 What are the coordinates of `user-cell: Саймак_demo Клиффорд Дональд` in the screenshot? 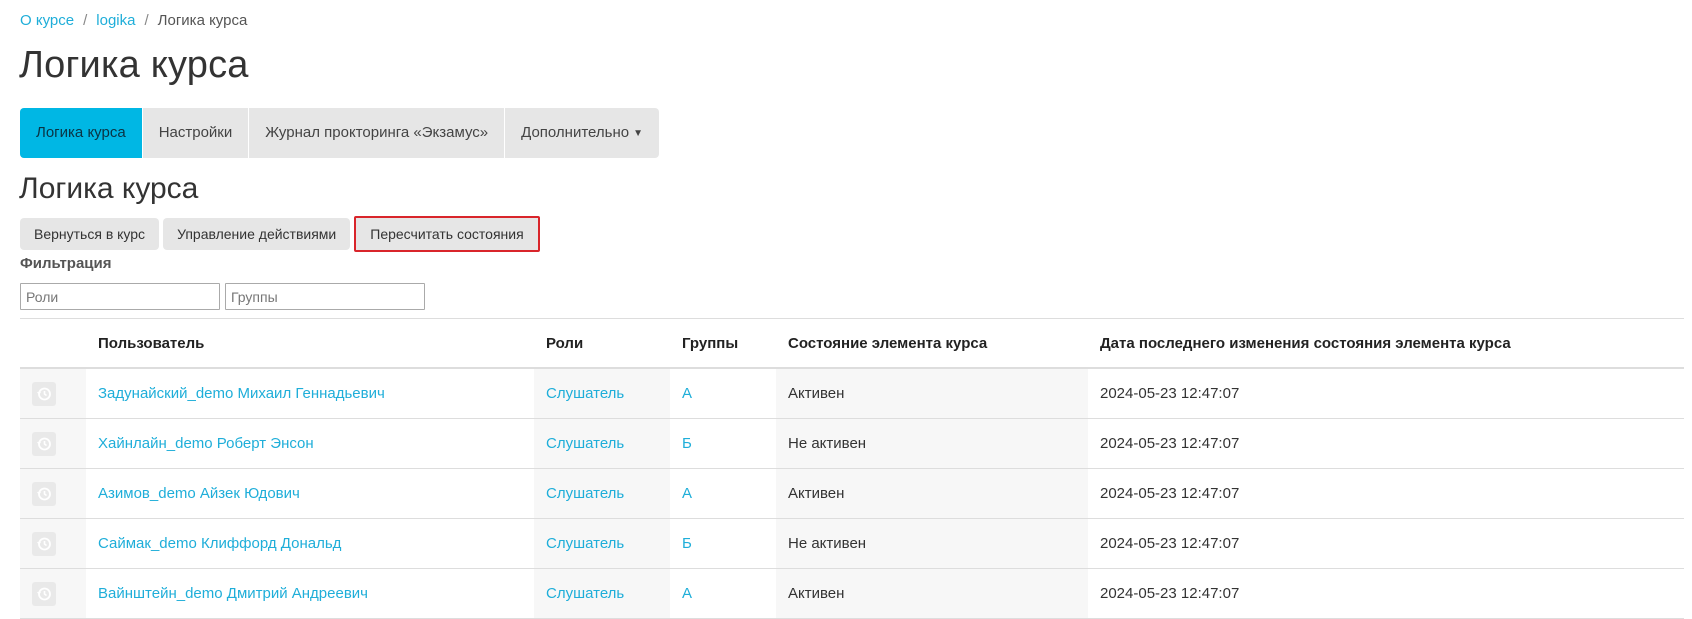 It's located at (310, 543).